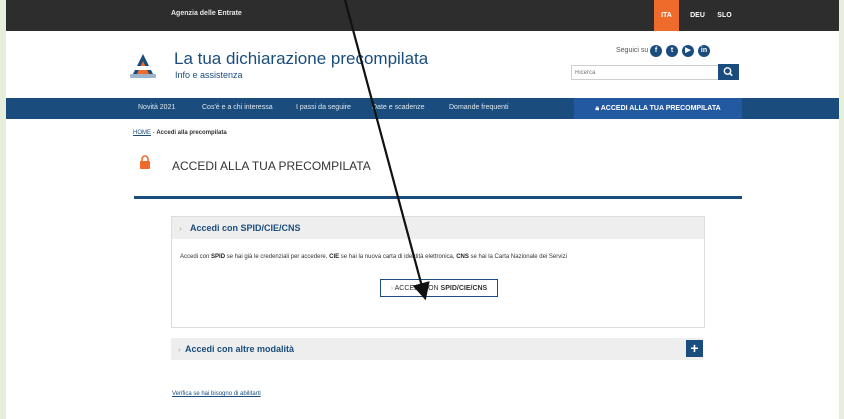 This screenshot has width=844, height=419. I want to click on spid-login-button: › ACCEDI CON SPID/CIE/CNS, so click(439, 288).